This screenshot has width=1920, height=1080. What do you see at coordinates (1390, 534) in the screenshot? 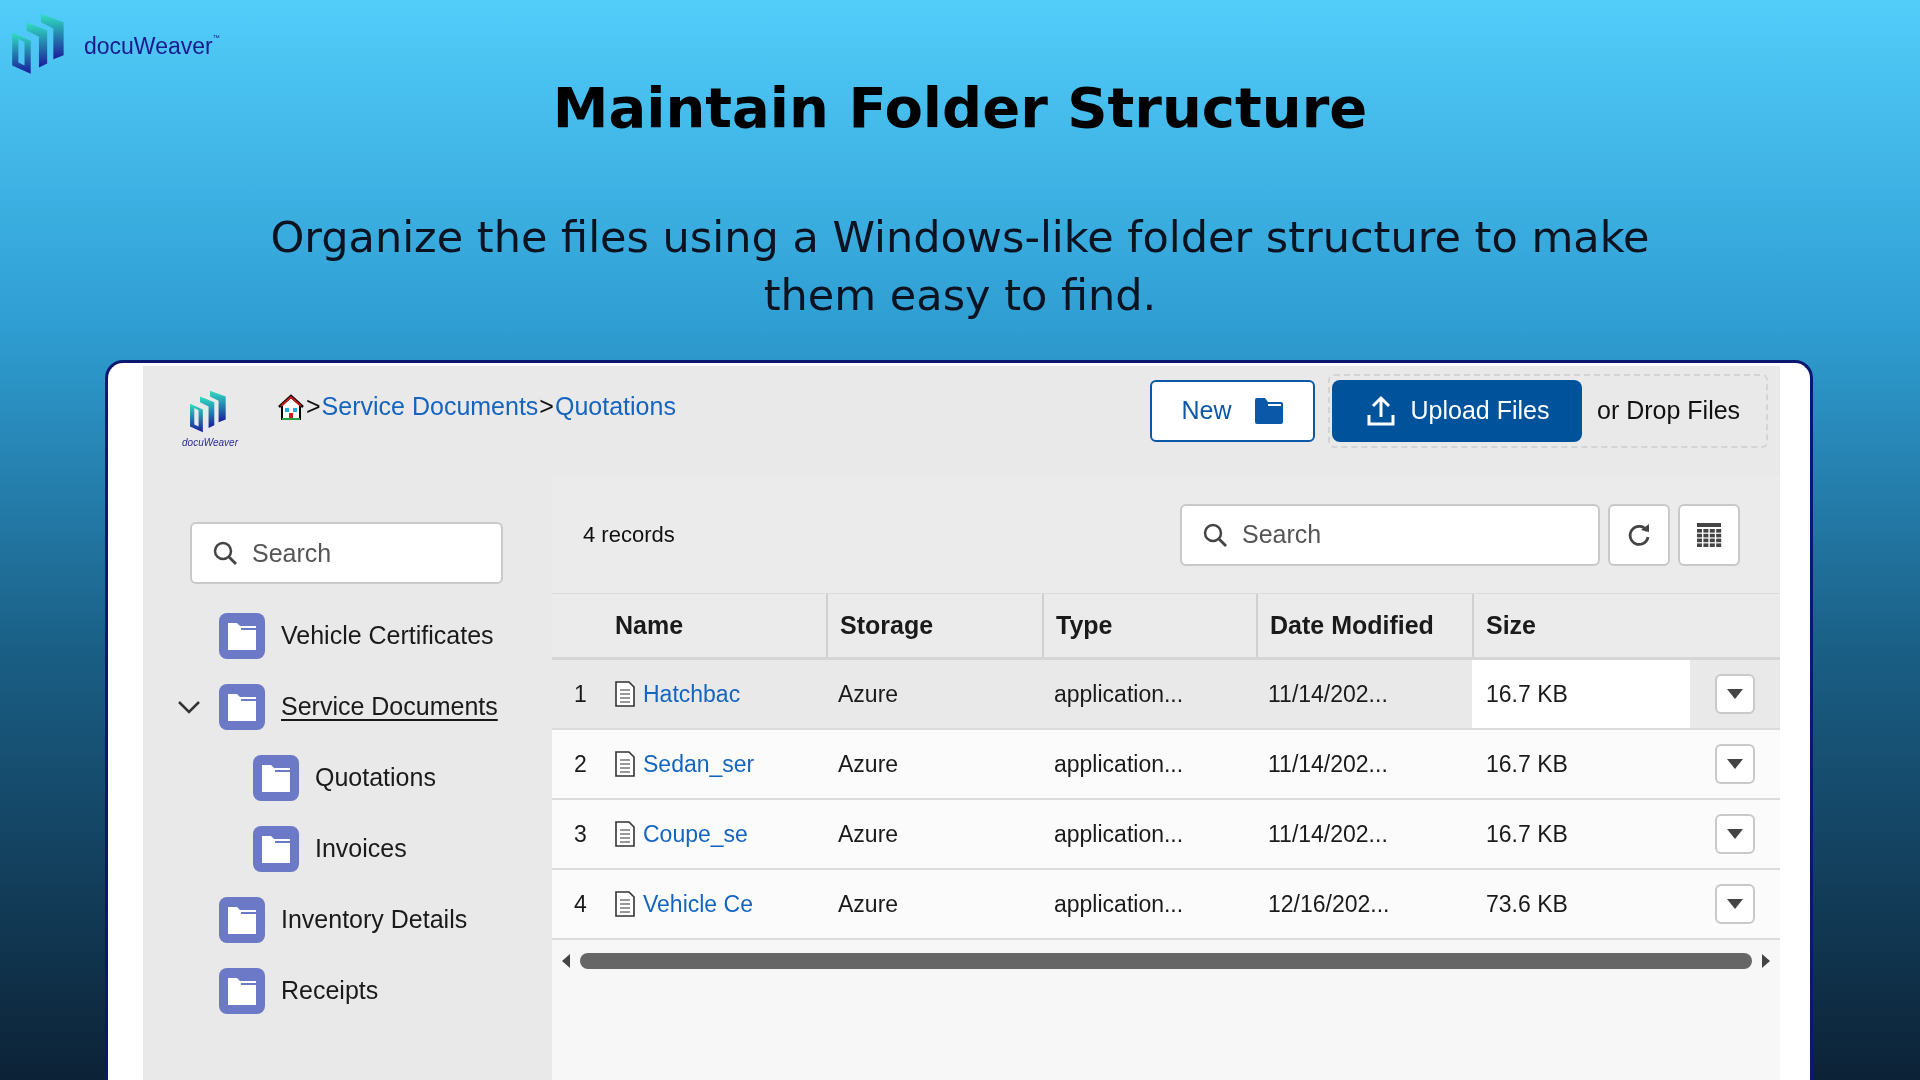
I see `table-search-field: Search` at bounding box center [1390, 534].